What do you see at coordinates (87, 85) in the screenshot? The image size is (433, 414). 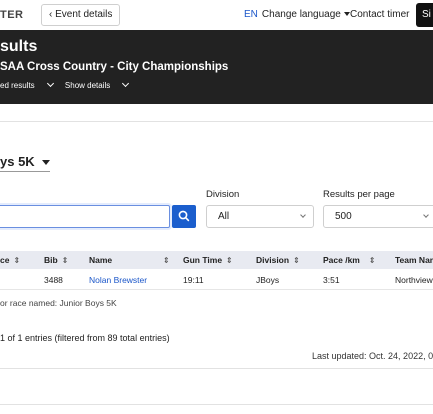 I see `show-details-label: Show details` at bounding box center [87, 85].